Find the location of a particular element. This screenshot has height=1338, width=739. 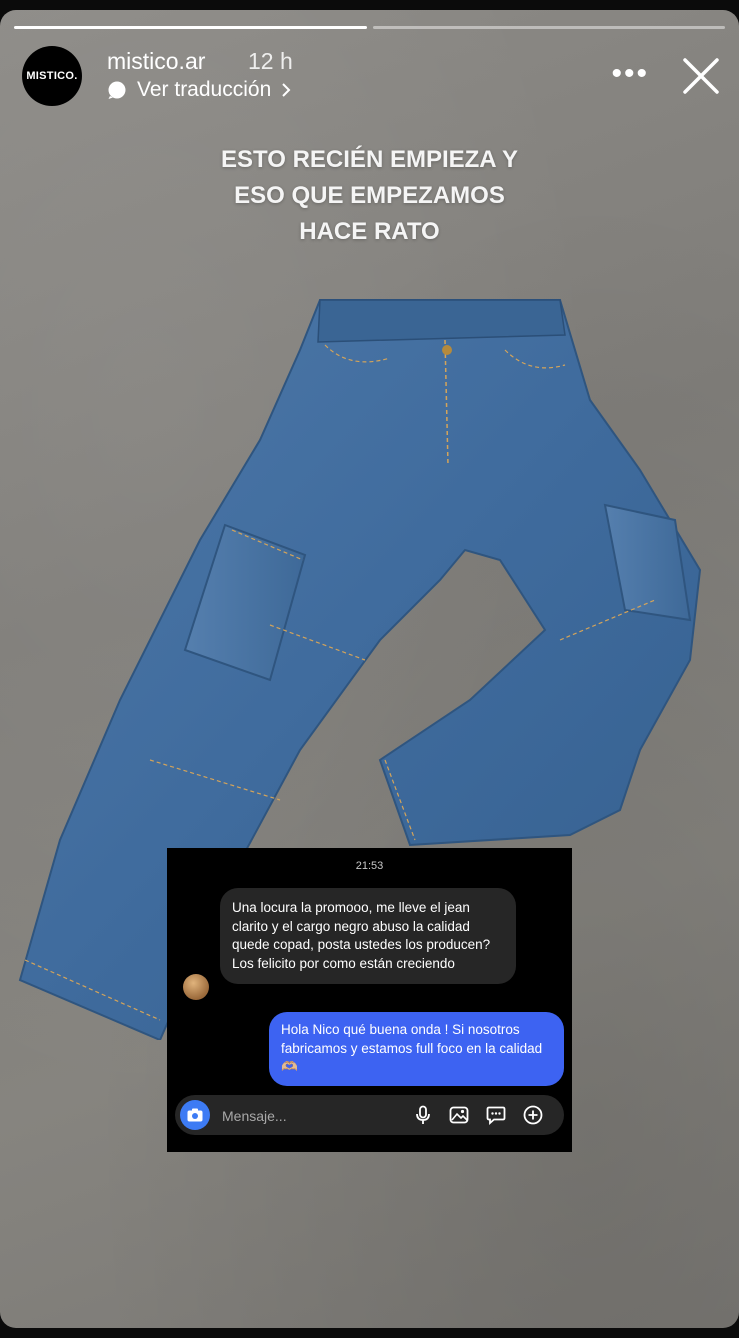

avatar-text: MISTICO. is located at coordinates (52, 76).